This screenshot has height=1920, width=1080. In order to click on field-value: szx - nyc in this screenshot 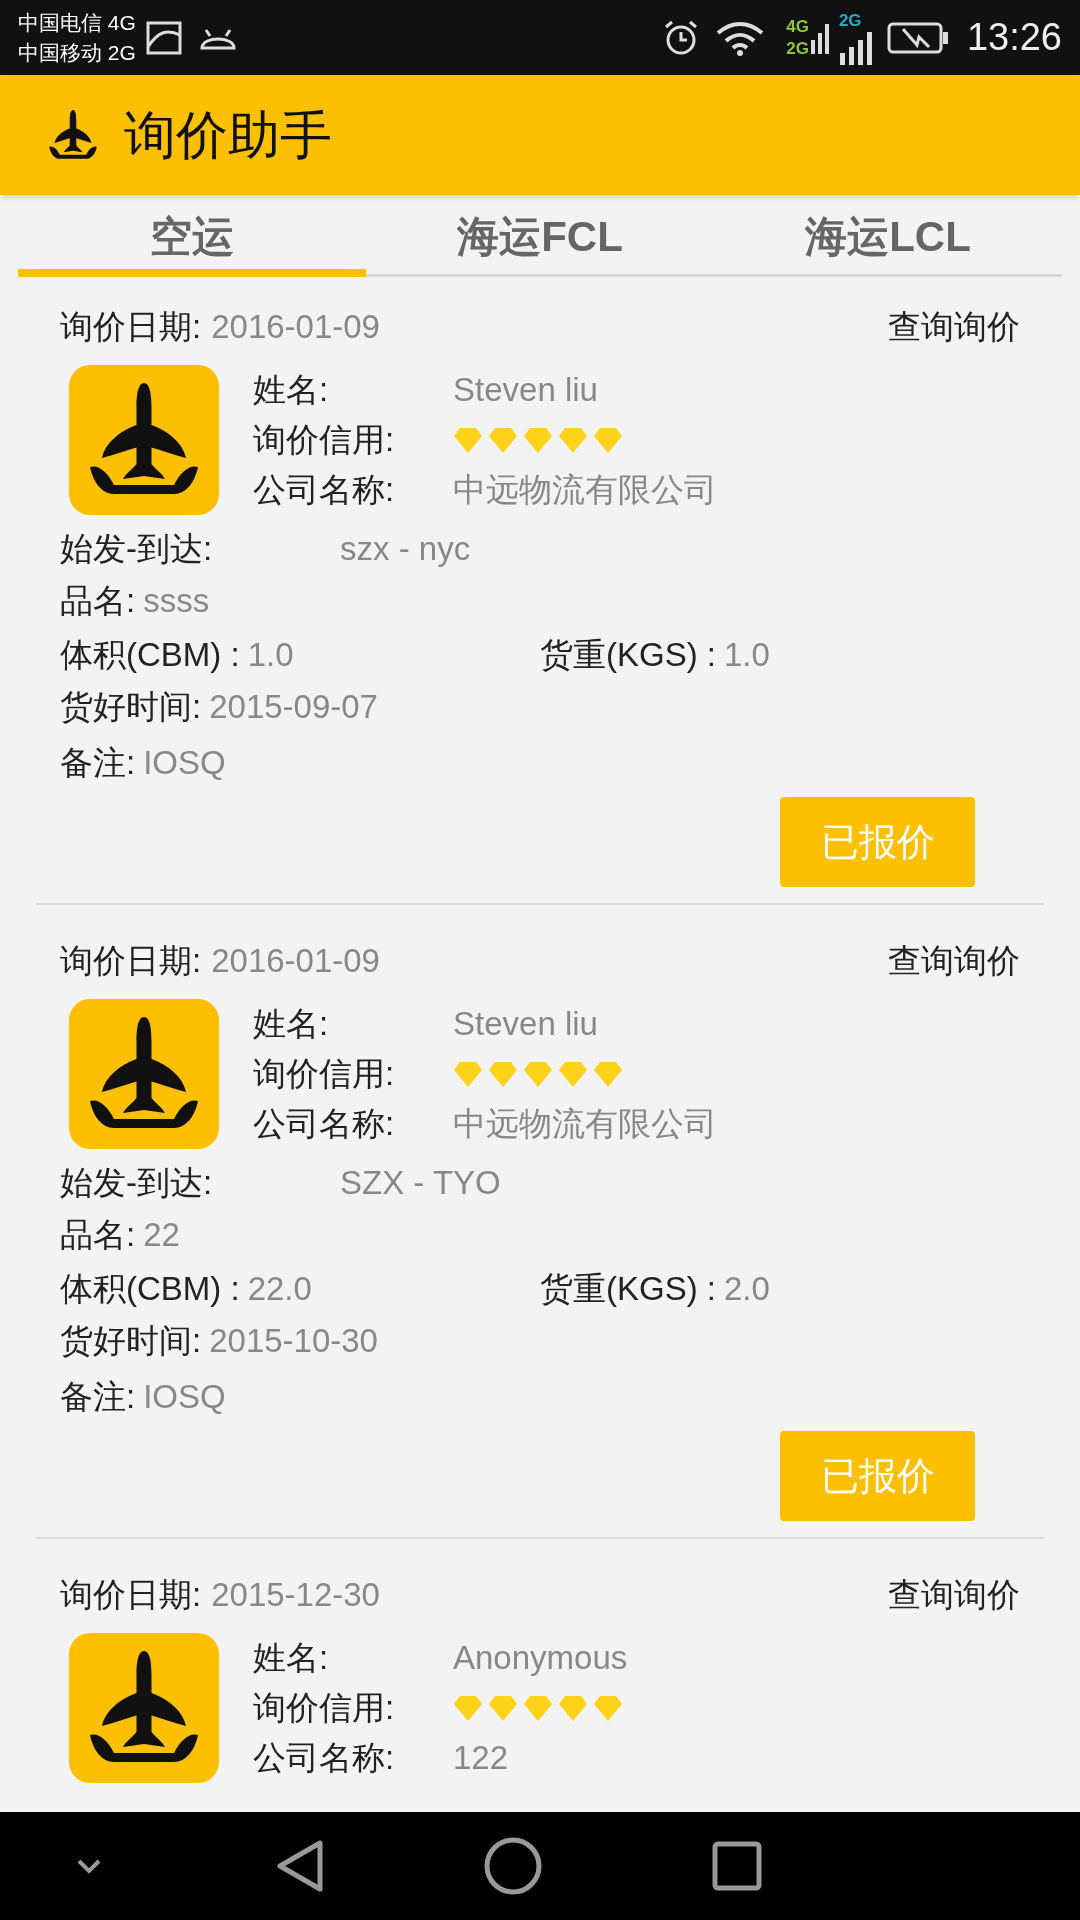, I will do `click(405, 549)`.